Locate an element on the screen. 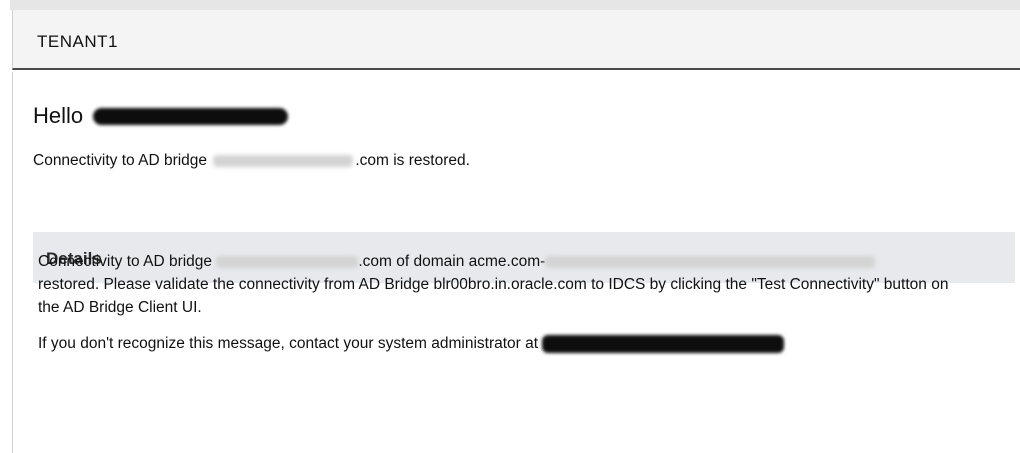 The image size is (1020, 453). top-border is located at coordinates (515, 5).